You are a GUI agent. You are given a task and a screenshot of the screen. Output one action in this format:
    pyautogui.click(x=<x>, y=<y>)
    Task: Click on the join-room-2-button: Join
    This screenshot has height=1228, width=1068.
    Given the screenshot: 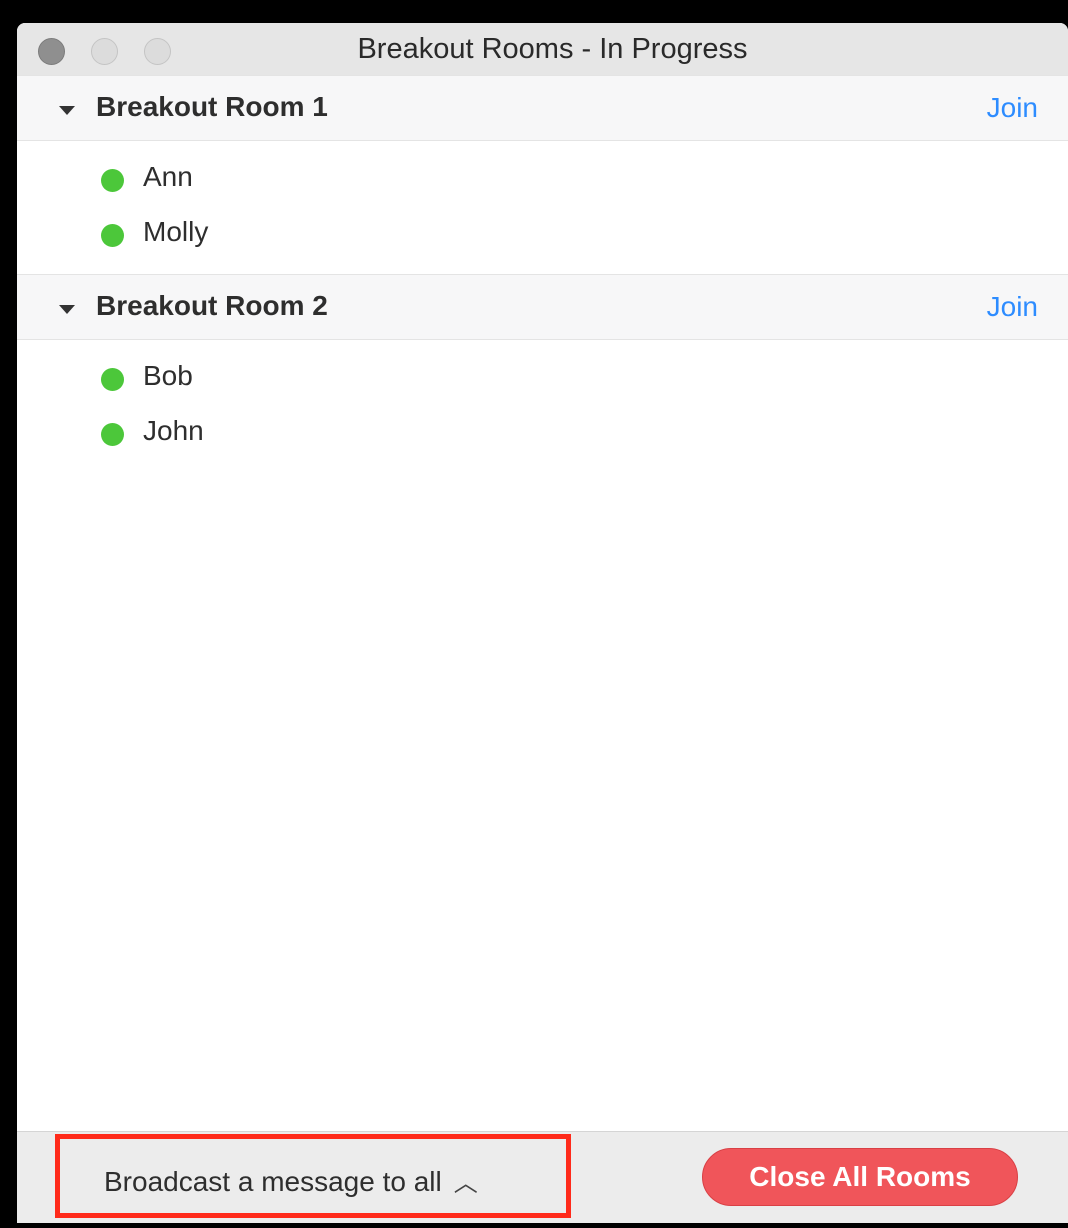 What is the action you would take?
    pyautogui.click(x=1012, y=307)
    